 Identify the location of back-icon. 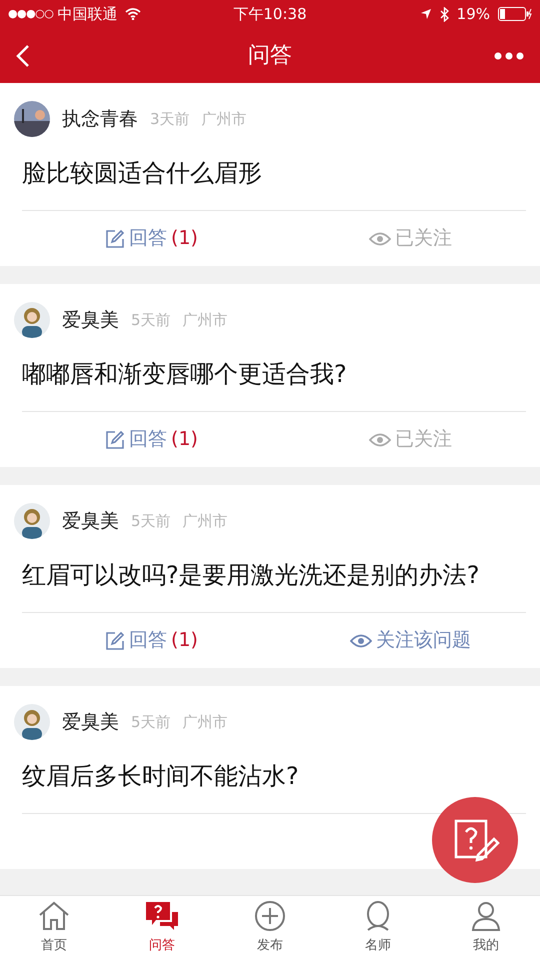
(23, 56).